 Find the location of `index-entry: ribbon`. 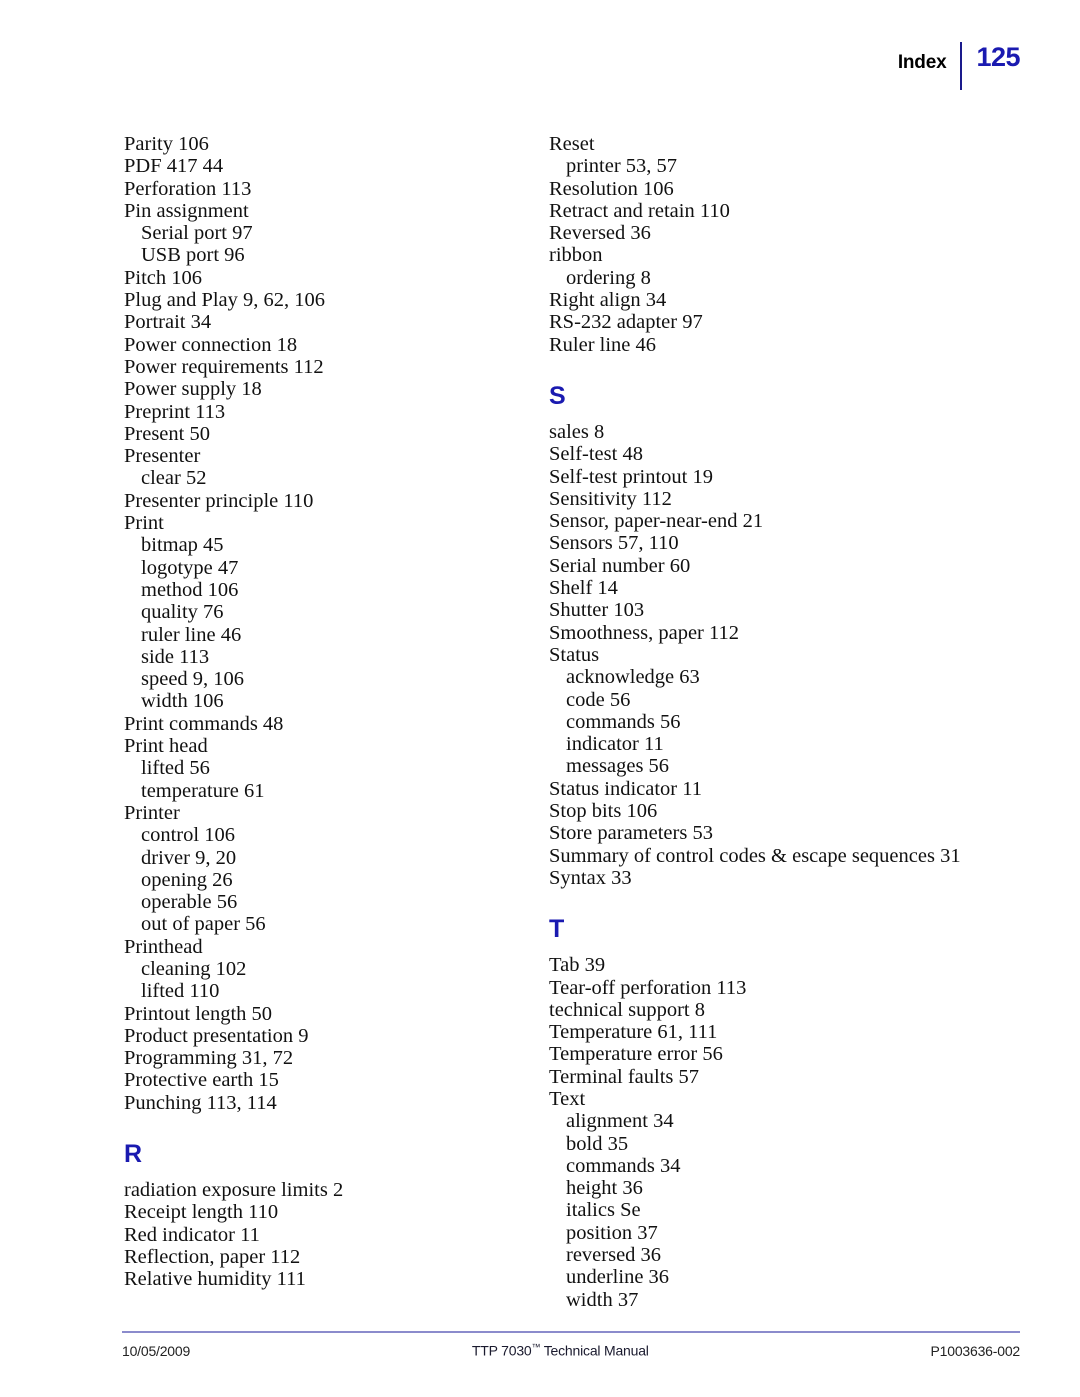

index-entry: ribbon is located at coordinates (576, 255).